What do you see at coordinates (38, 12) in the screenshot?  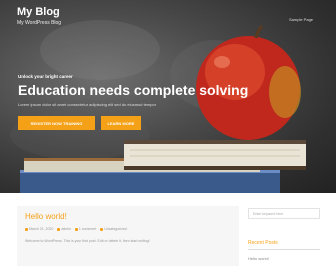 I see `site-title: My Blog` at bounding box center [38, 12].